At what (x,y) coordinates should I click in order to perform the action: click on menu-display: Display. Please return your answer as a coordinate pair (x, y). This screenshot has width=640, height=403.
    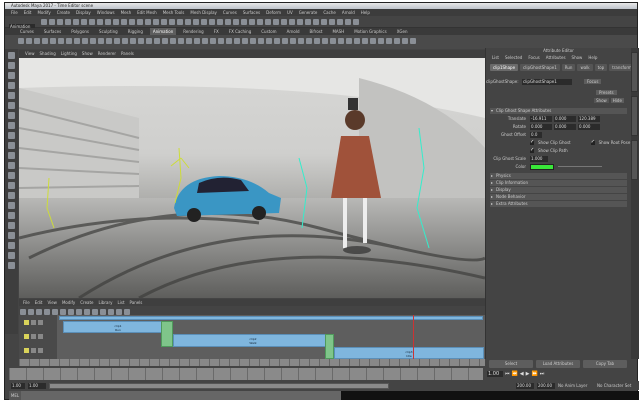
    Looking at the image, I should click on (83, 12).